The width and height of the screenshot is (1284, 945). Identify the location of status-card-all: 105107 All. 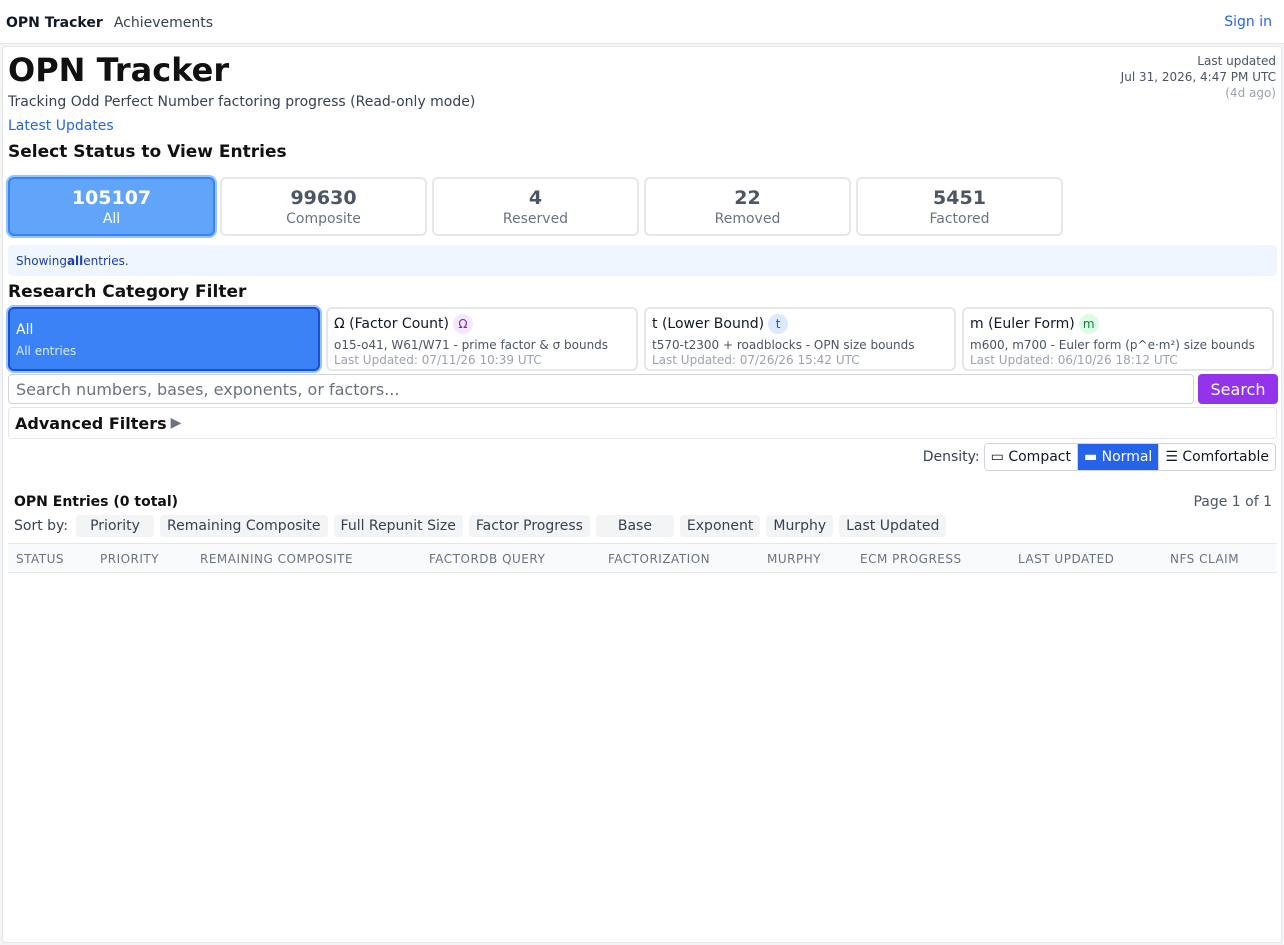
(111, 206).